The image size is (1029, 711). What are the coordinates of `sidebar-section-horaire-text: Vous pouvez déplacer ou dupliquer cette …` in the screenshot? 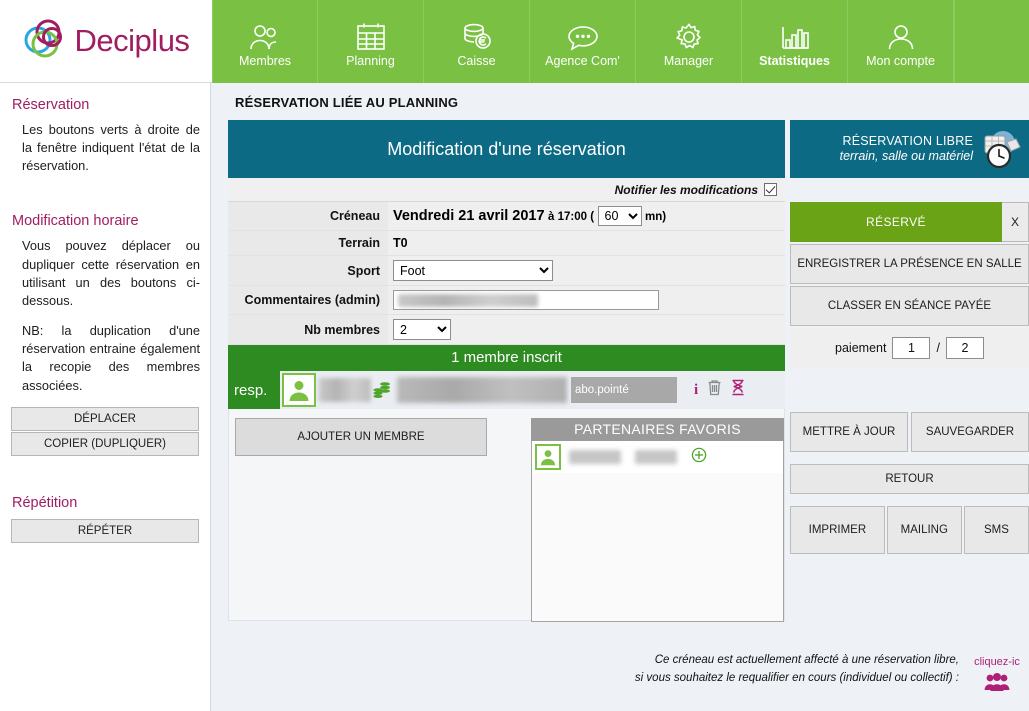 It's located at (111, 273).